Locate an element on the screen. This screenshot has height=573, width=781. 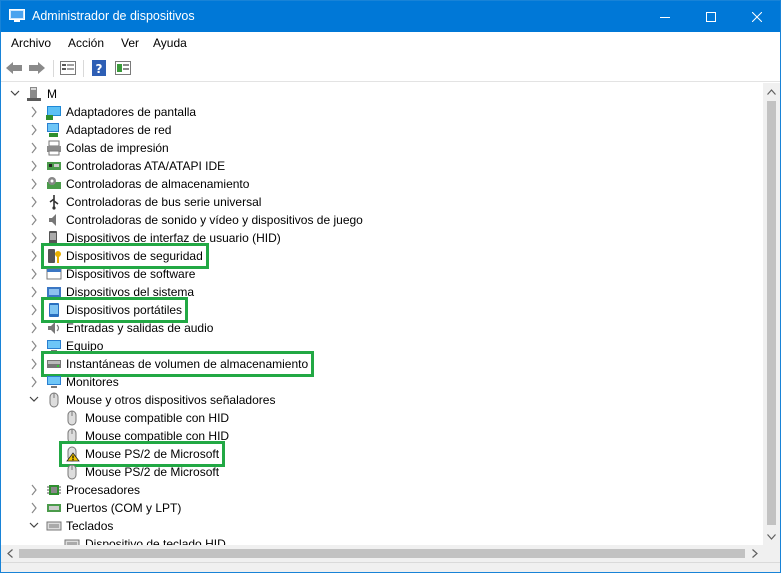
tree-category: Colas de impresión is located at coordinates (381, 148).